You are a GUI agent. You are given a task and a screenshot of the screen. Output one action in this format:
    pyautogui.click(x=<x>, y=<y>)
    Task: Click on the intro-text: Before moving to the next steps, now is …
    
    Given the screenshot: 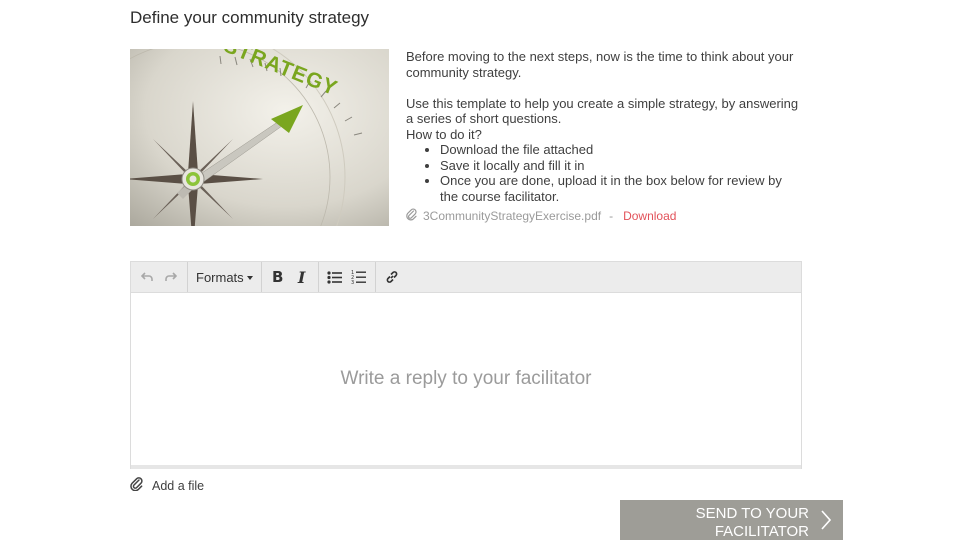 What is the action you would take?
    pyautogui.click(x=604, y=126)
    